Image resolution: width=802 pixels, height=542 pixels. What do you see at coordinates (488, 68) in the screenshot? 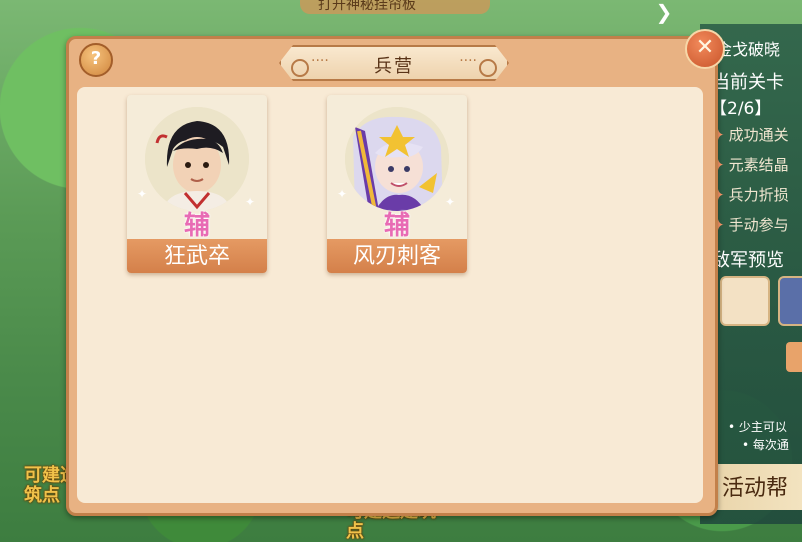
I see `ornament-icon` at bounding box center [488, 68].